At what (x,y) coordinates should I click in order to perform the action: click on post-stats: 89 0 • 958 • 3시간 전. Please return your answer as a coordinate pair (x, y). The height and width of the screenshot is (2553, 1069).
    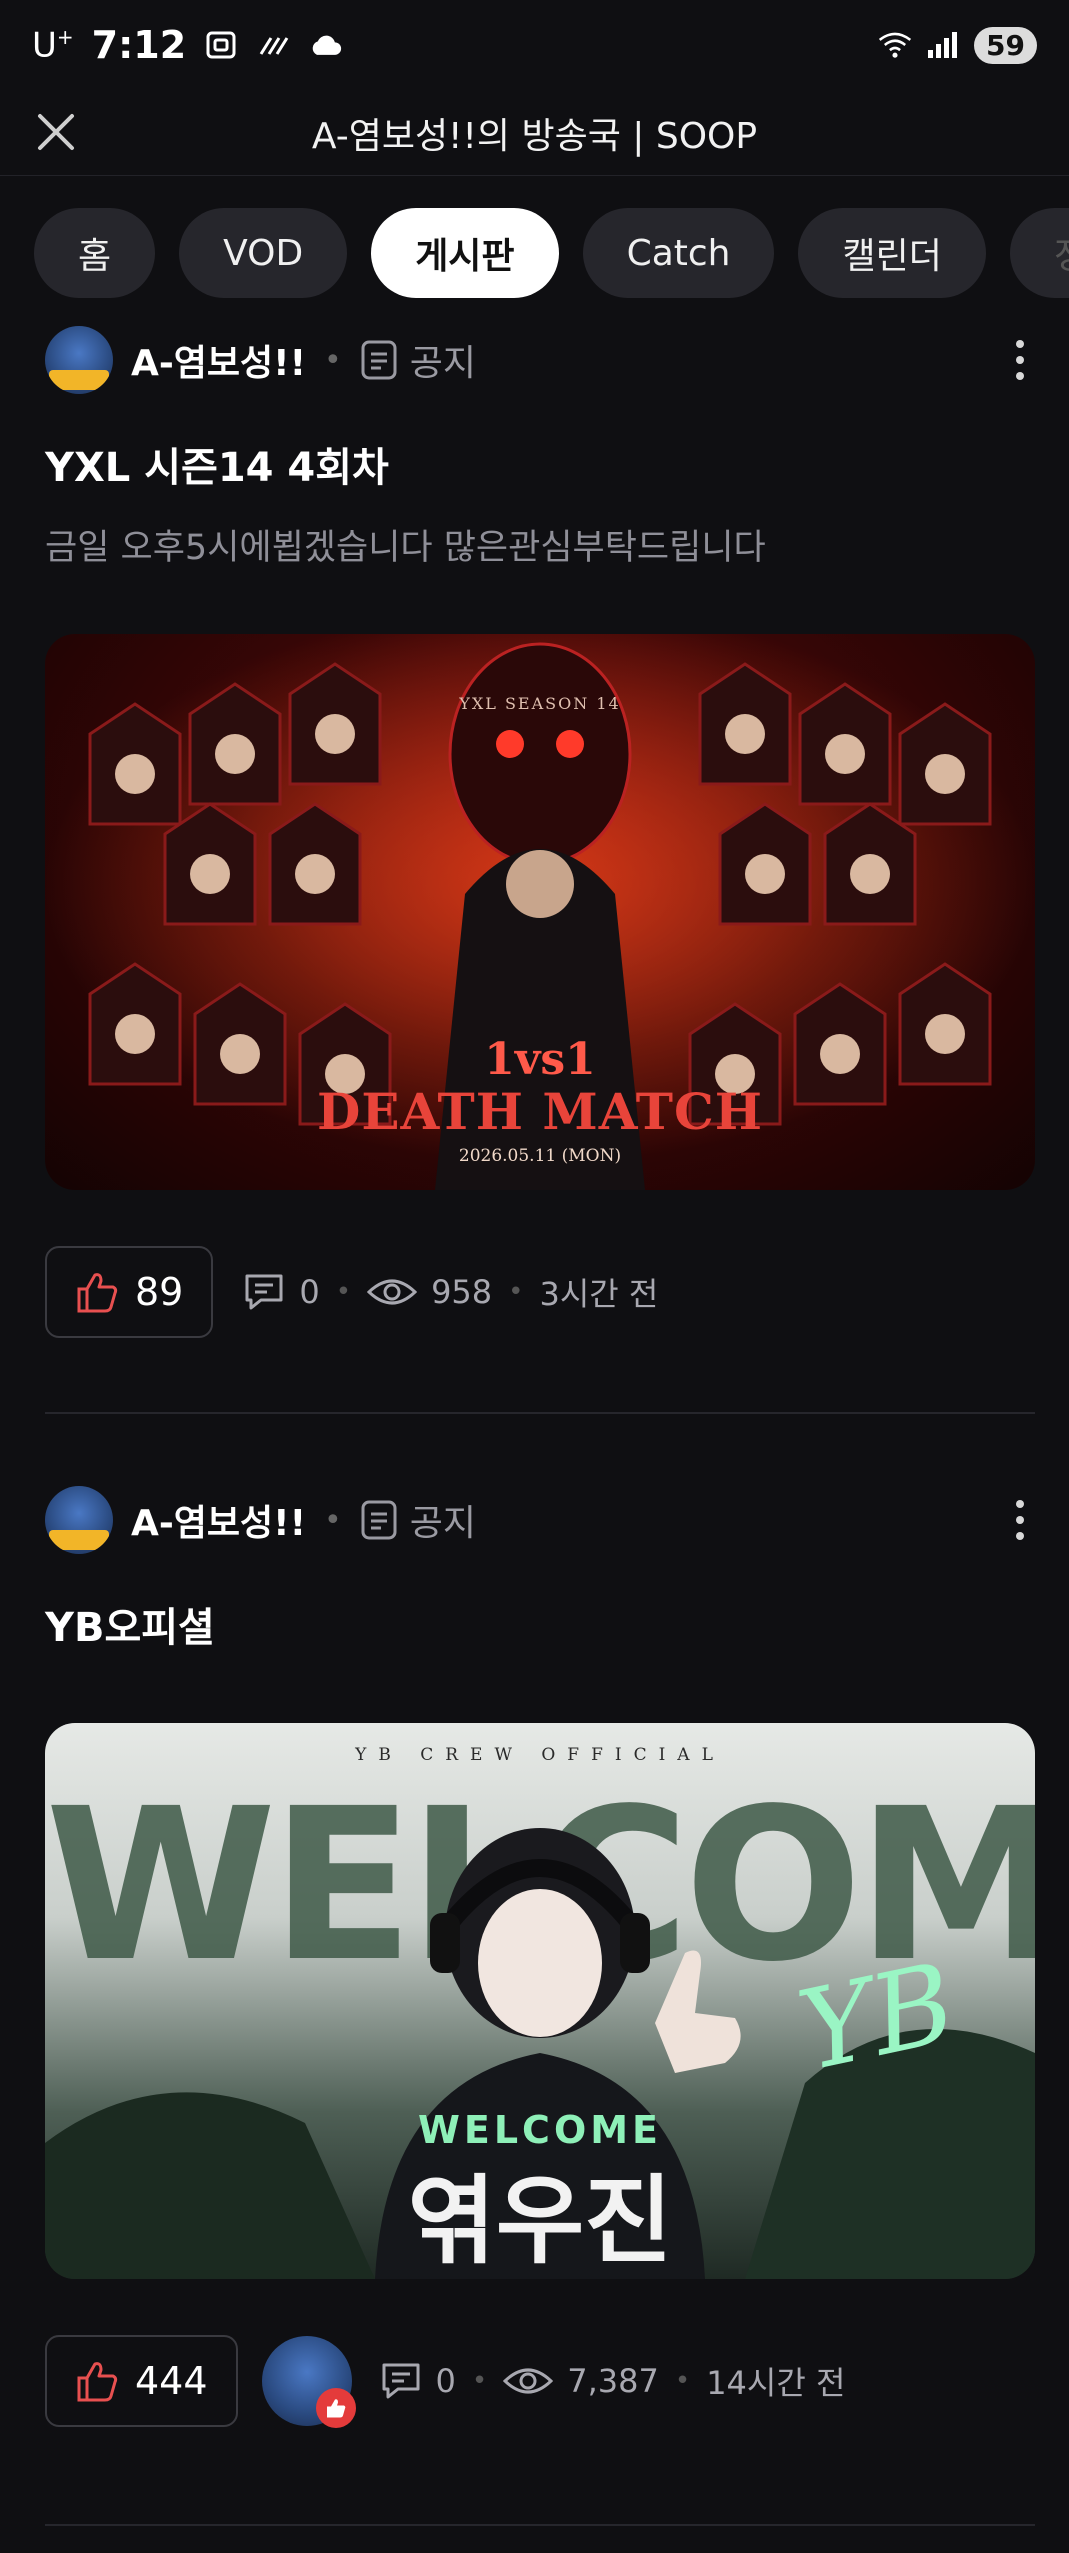
    Looking at the image, I should click on (540, 1292).